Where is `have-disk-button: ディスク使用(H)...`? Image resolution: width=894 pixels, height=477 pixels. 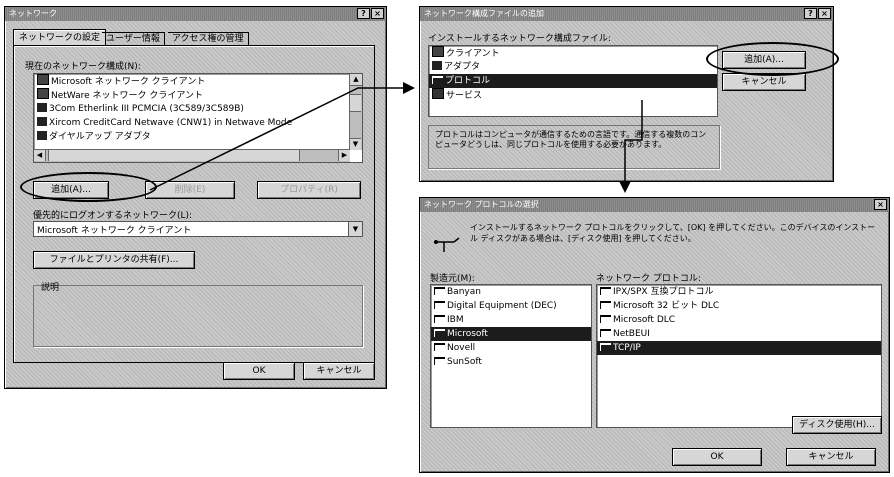 have-disk-button: ディスク使用(H)... is located at coordinates (837, 425).